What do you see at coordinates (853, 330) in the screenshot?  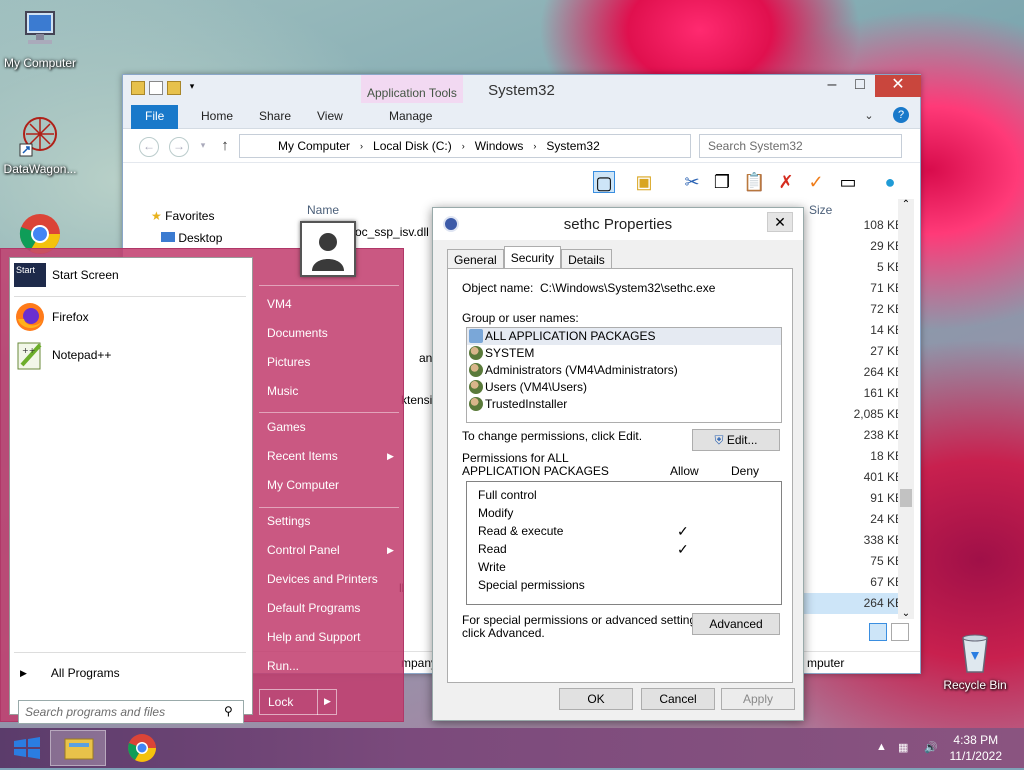 I see `file-size-cell: 14 KB` at bounding box center [853, 330].